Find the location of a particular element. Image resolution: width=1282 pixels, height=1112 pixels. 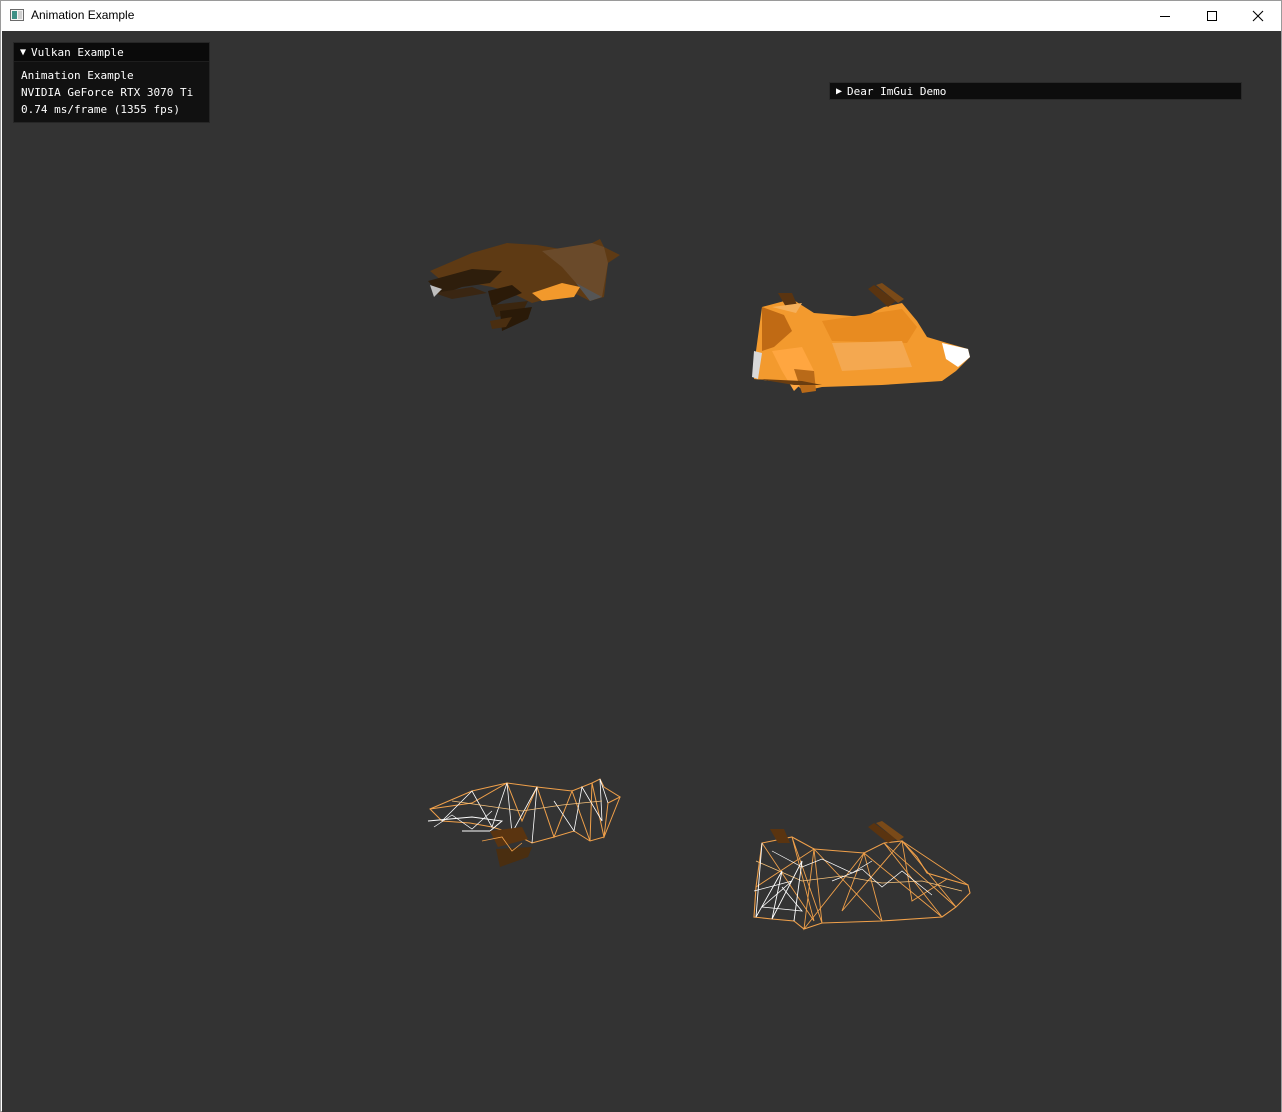

app-window-icon is located at coordinates (17, 15).